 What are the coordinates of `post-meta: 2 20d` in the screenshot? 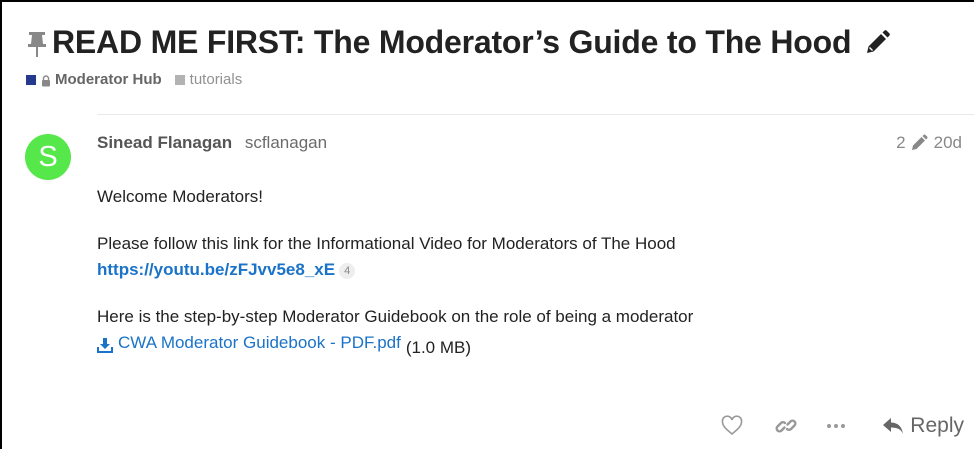 It's located at (929, 143).